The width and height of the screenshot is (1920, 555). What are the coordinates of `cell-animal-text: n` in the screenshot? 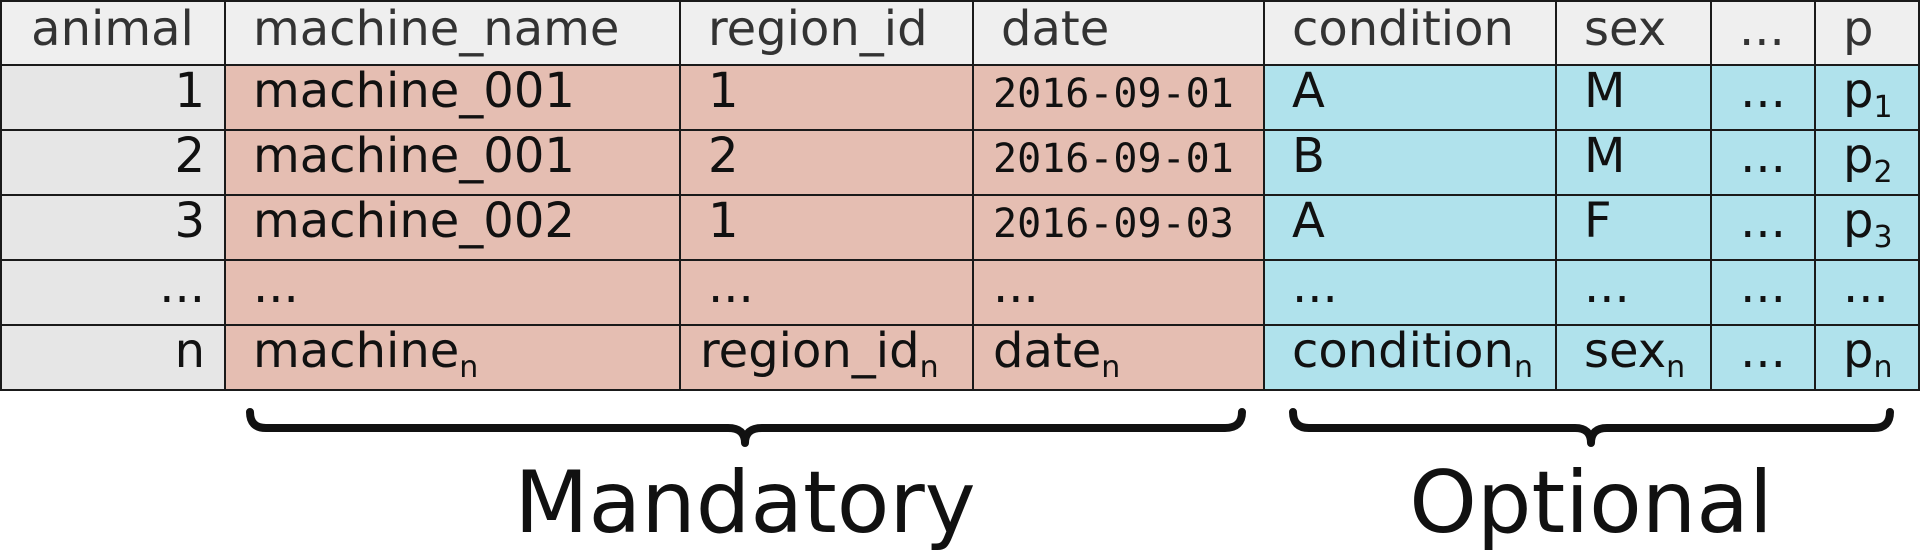 It's located at (190, 351).